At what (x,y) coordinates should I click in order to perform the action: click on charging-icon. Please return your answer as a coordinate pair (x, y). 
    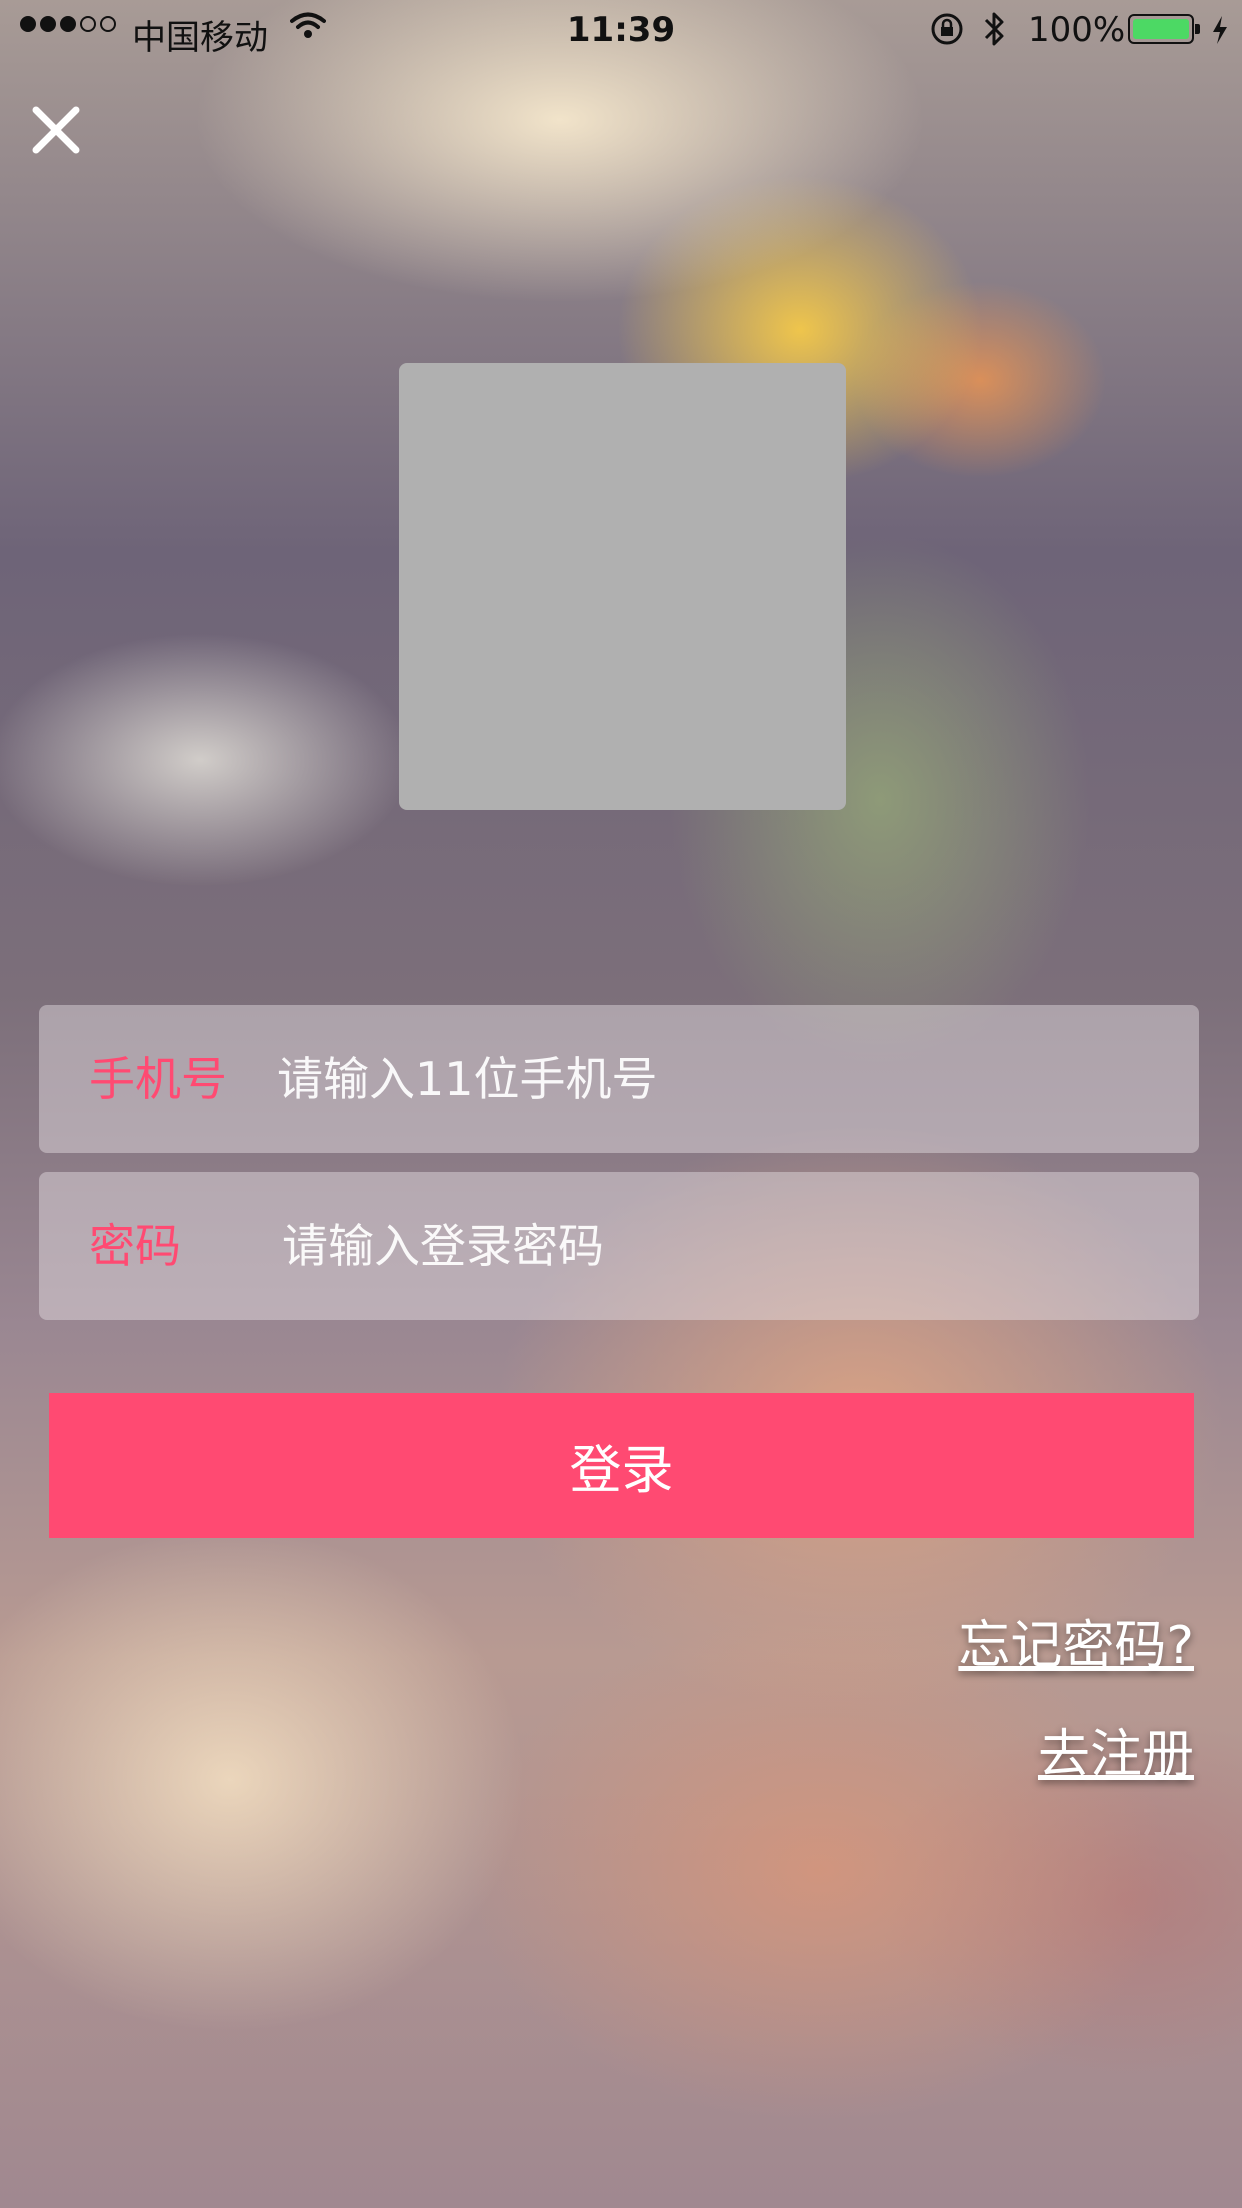
    Looking at the image, I should click on (1220, 30).